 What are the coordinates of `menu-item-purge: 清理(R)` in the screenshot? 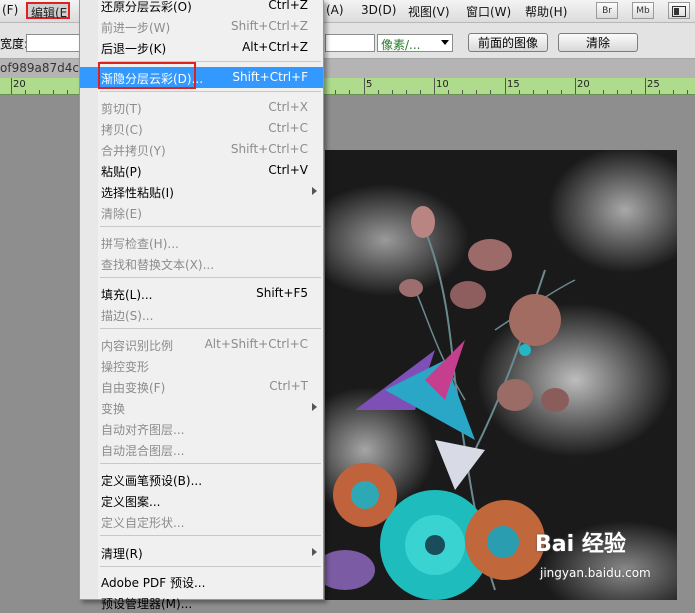 It's located at (201, 552).